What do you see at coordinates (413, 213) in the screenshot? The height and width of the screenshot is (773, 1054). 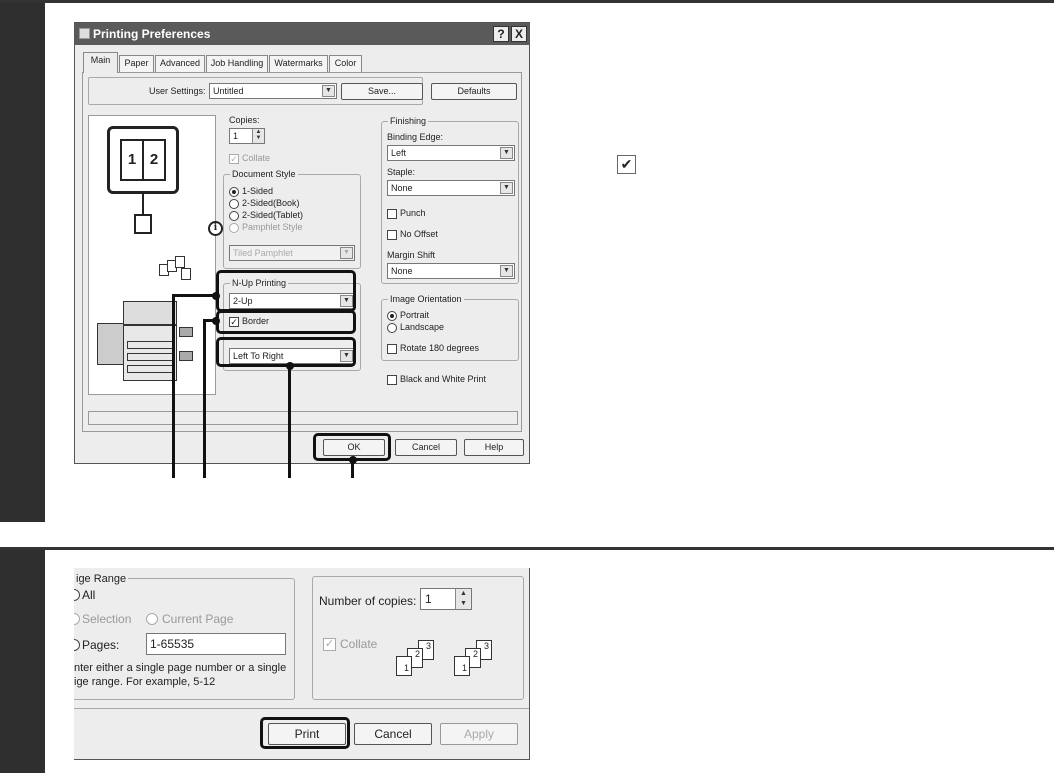 I see `punch-label: Punch` at bounding box center [413, 213].